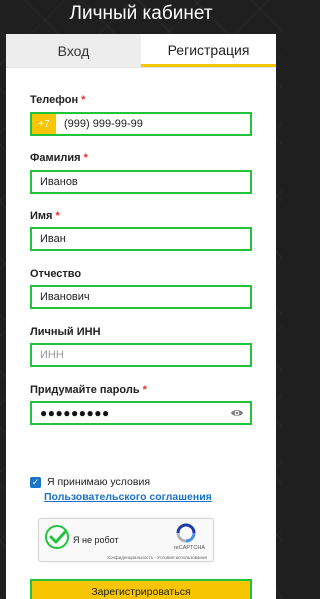  What do you see at coordinates (103, 124) in the screenshot?
I see `phone-value: (999) 999-99-99` at bounding box center [103, 124].